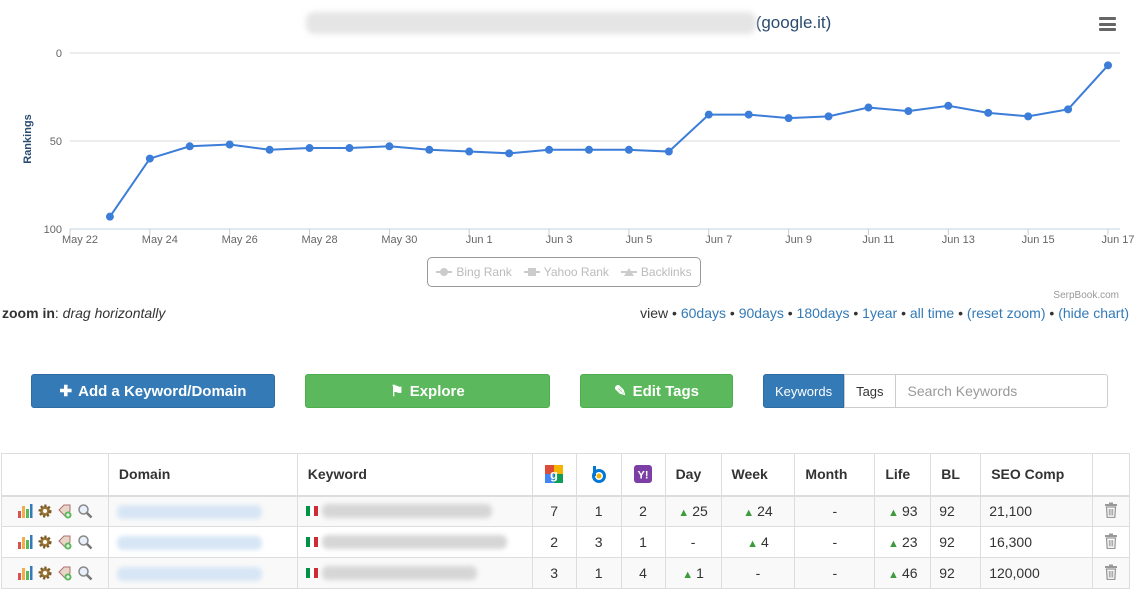 The width and height of the screenshot is (1137, 603). Describe the element at coordinates (598, 511) in the screenshot. I see `bing-rank-cell: 1` at that location.